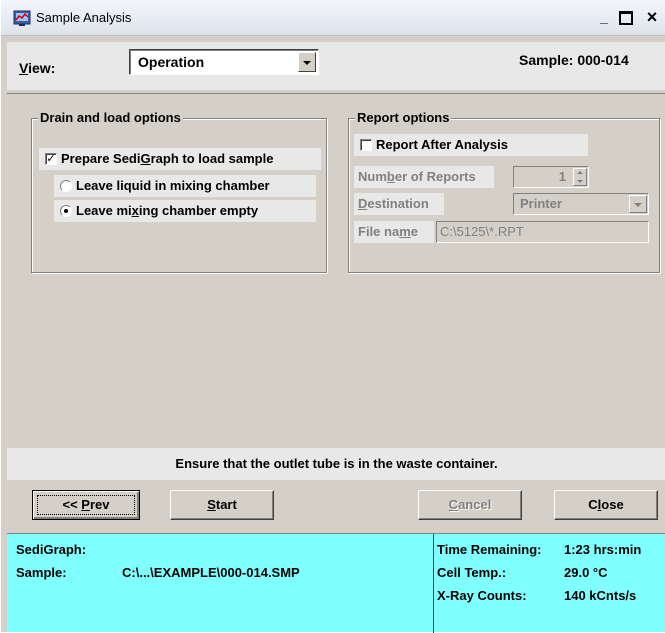 This screenshot has height=633, width=665. I want to click on radio-off-icon, so click(66, 186).